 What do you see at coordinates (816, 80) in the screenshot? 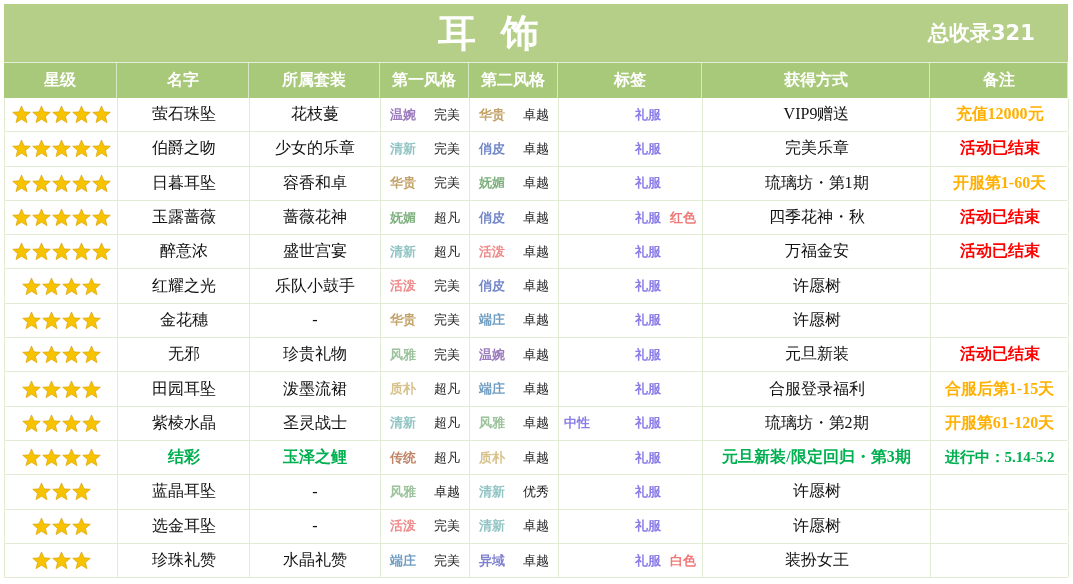
I see `column-header: 获得方式` at bounding box center [816, 80].